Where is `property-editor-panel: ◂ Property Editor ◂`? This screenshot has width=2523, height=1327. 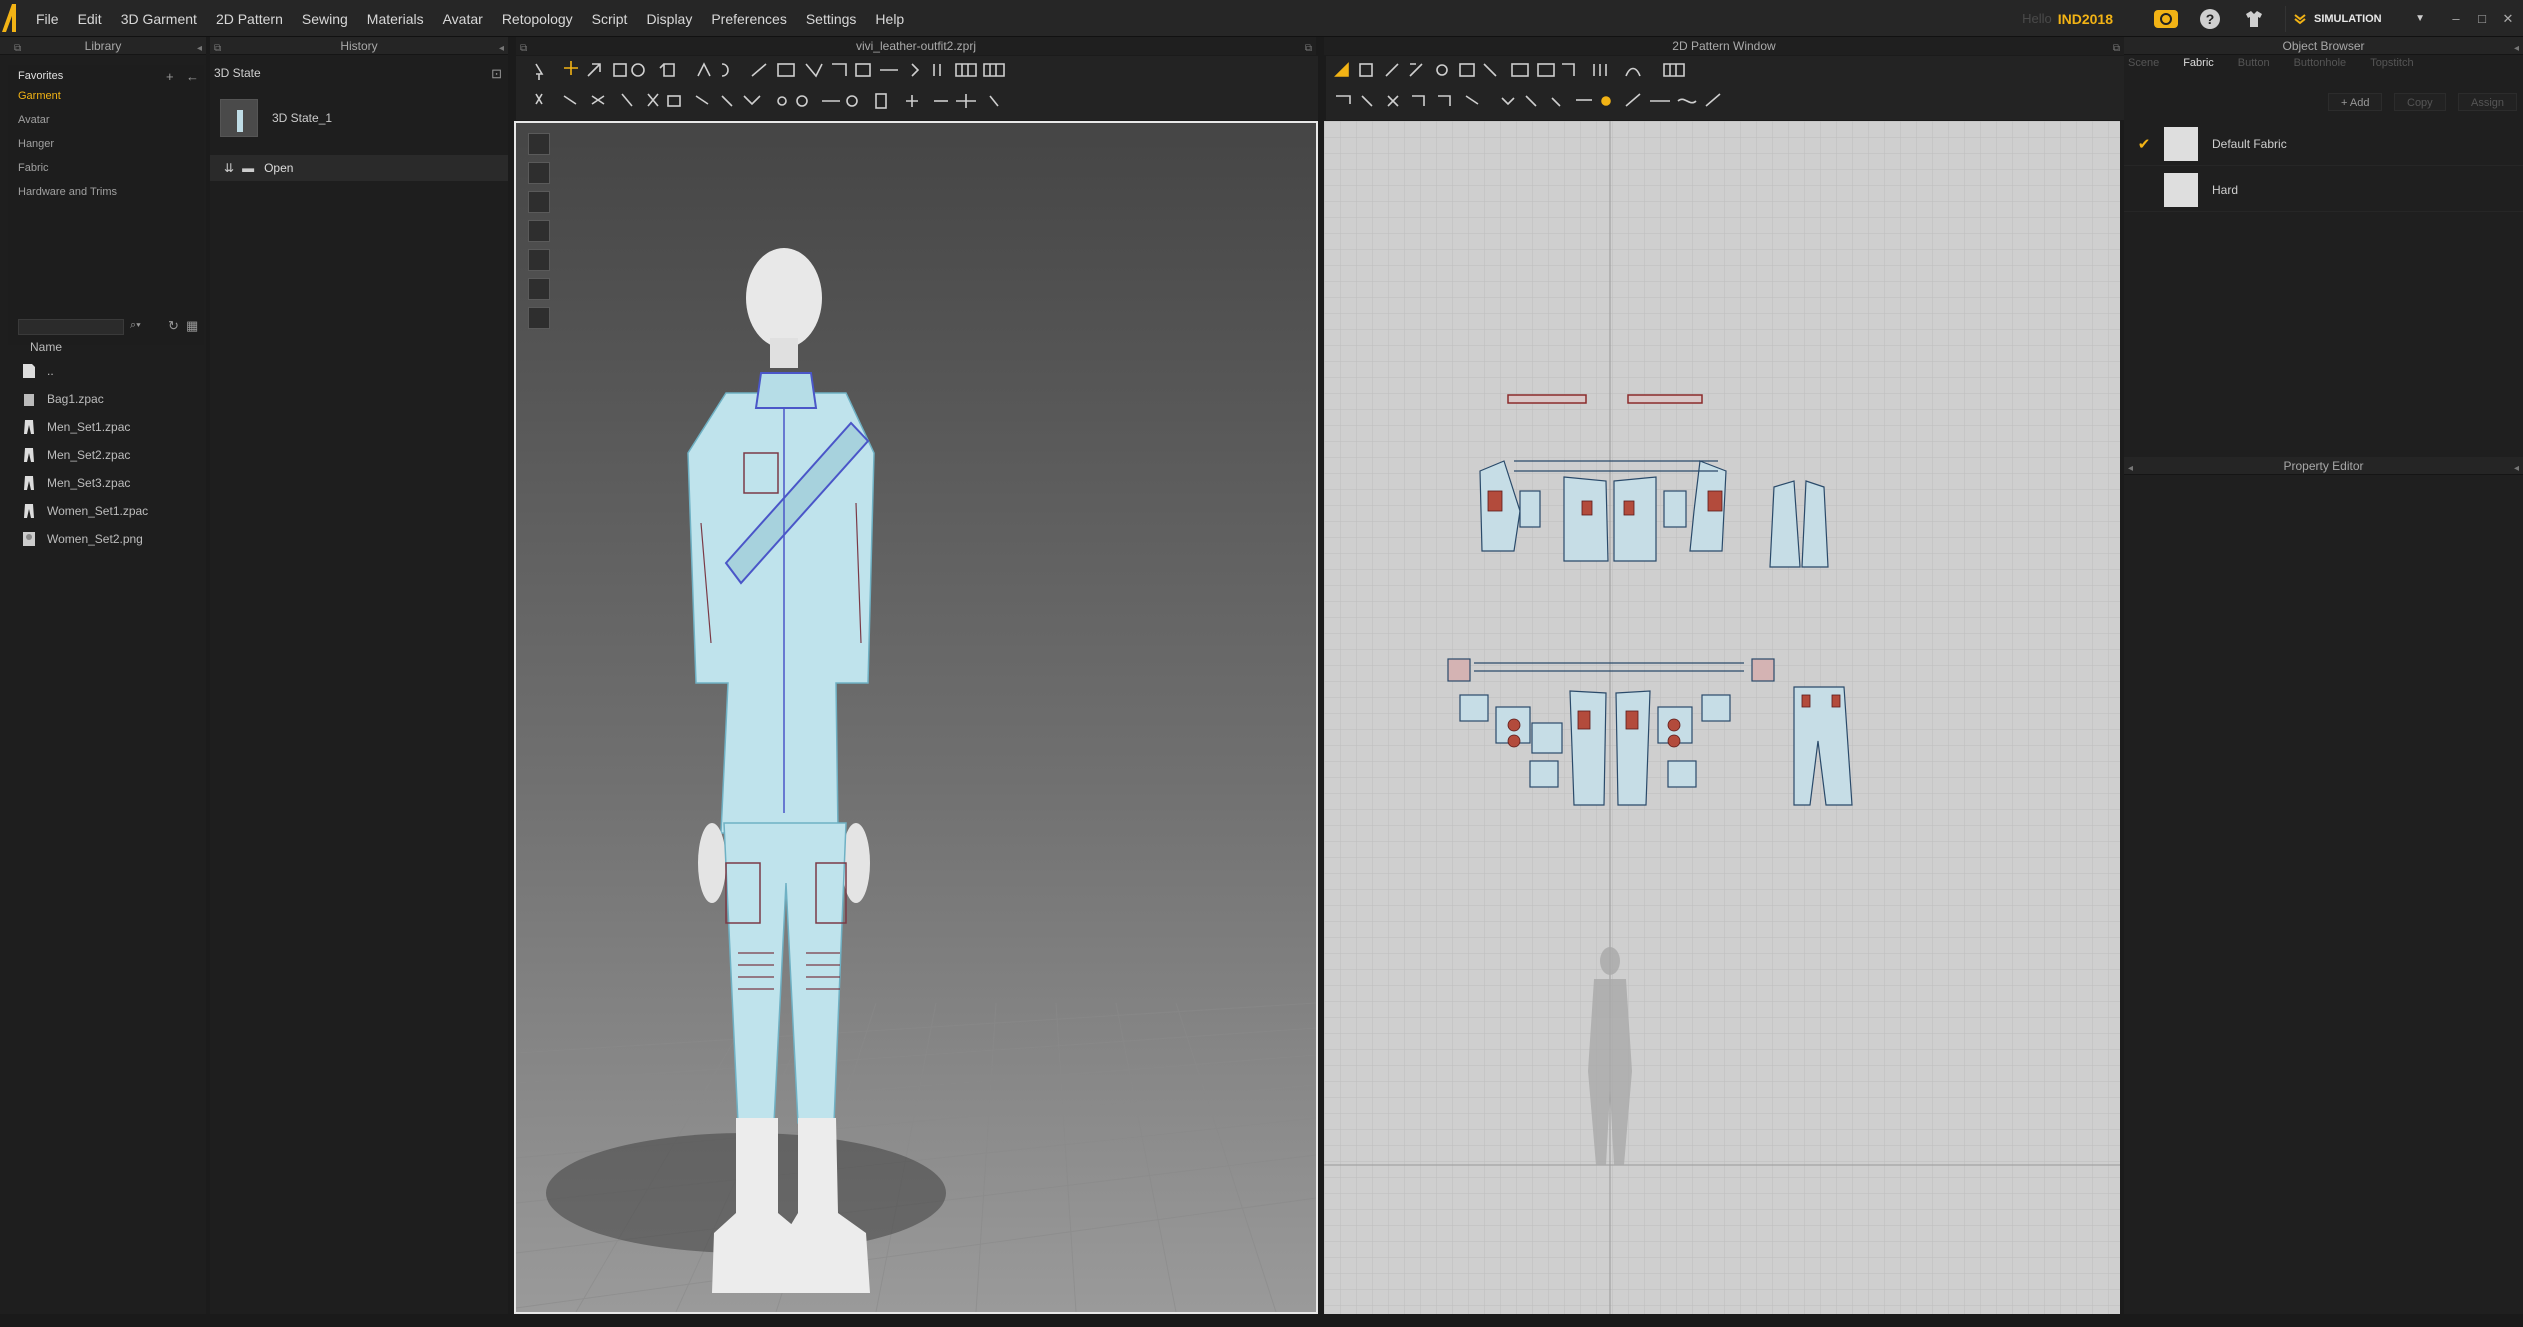
property-editor-panel: ◂ Property Editor ◂ is located at coordinates (2323, 885).